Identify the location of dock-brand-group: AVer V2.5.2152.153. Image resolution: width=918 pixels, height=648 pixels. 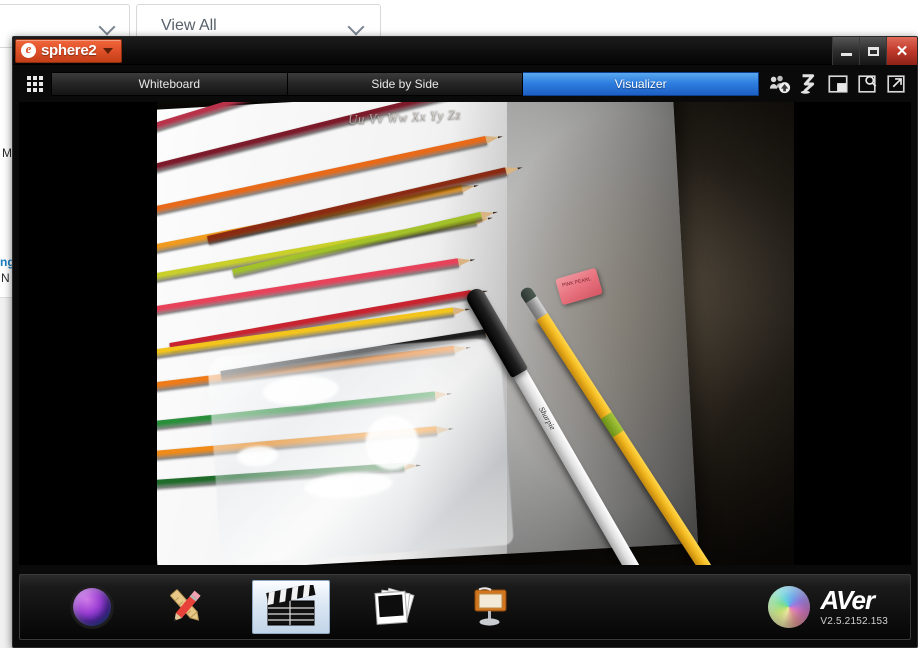
(839, 607).